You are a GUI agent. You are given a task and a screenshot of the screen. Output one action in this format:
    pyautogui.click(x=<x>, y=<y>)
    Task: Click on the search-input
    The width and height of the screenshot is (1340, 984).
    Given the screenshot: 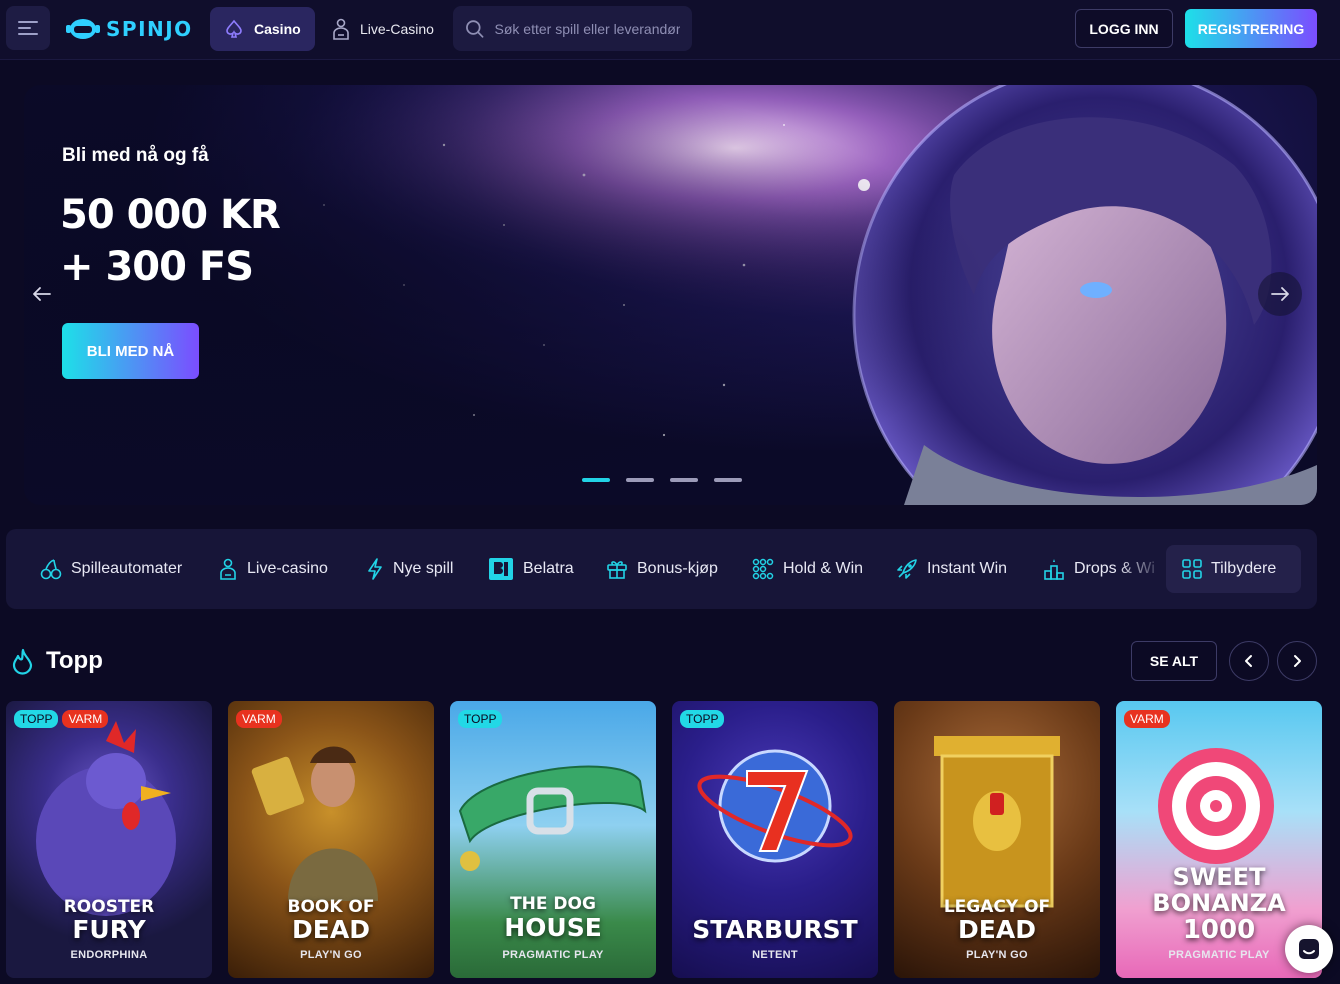 What is the action you would take?
    pyautogui.click(x=587, y=28)
    